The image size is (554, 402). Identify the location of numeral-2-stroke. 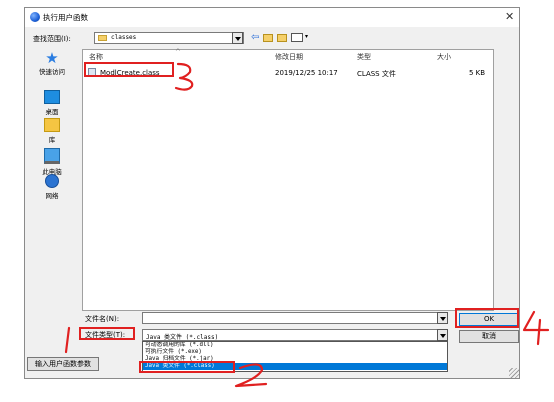
(251, 375).